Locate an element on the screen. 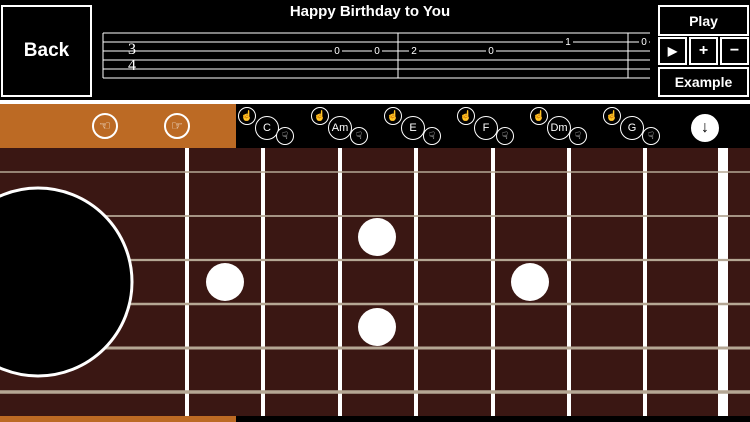 This screenshot has height=422, width=750. chord-button-am: Am is located at coordinates (340, 128).